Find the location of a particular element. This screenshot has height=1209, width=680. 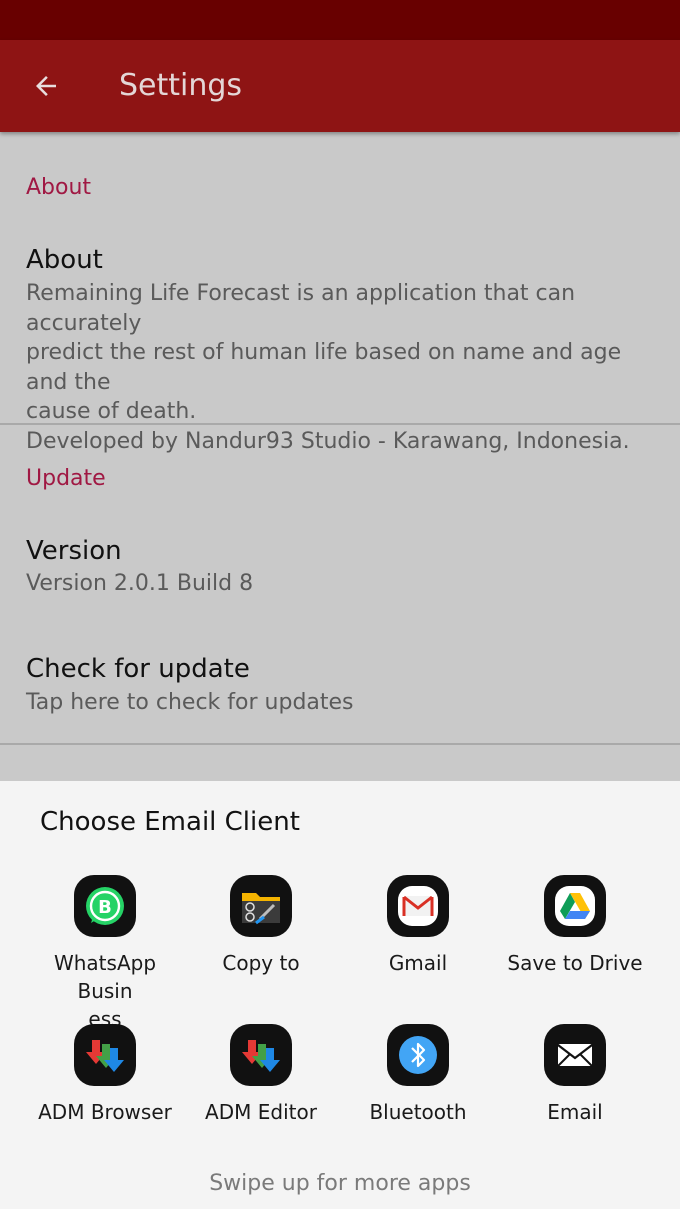

app-label: ADM Browser is located at coordinates (105, 1112).